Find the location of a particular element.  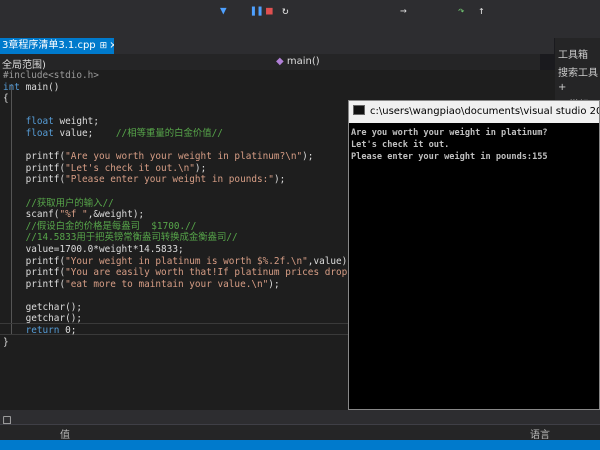

code-line: } is located at coordinates (190, 343).